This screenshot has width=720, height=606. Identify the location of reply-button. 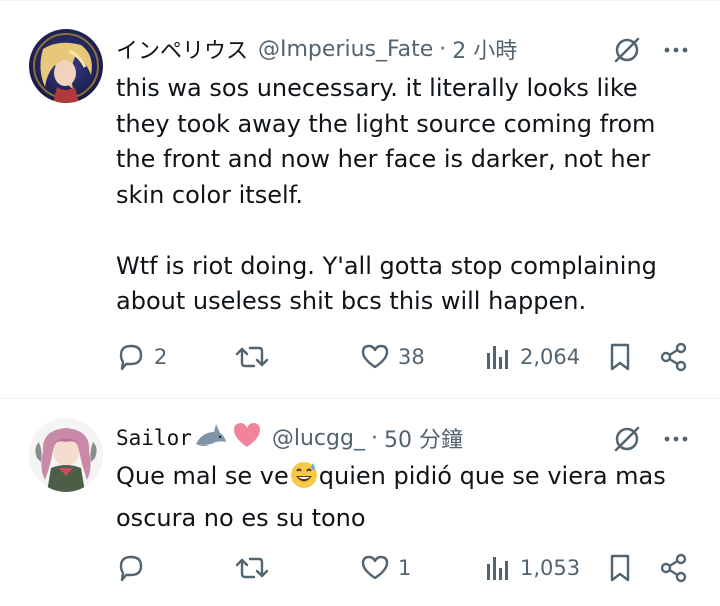
(135, 568).